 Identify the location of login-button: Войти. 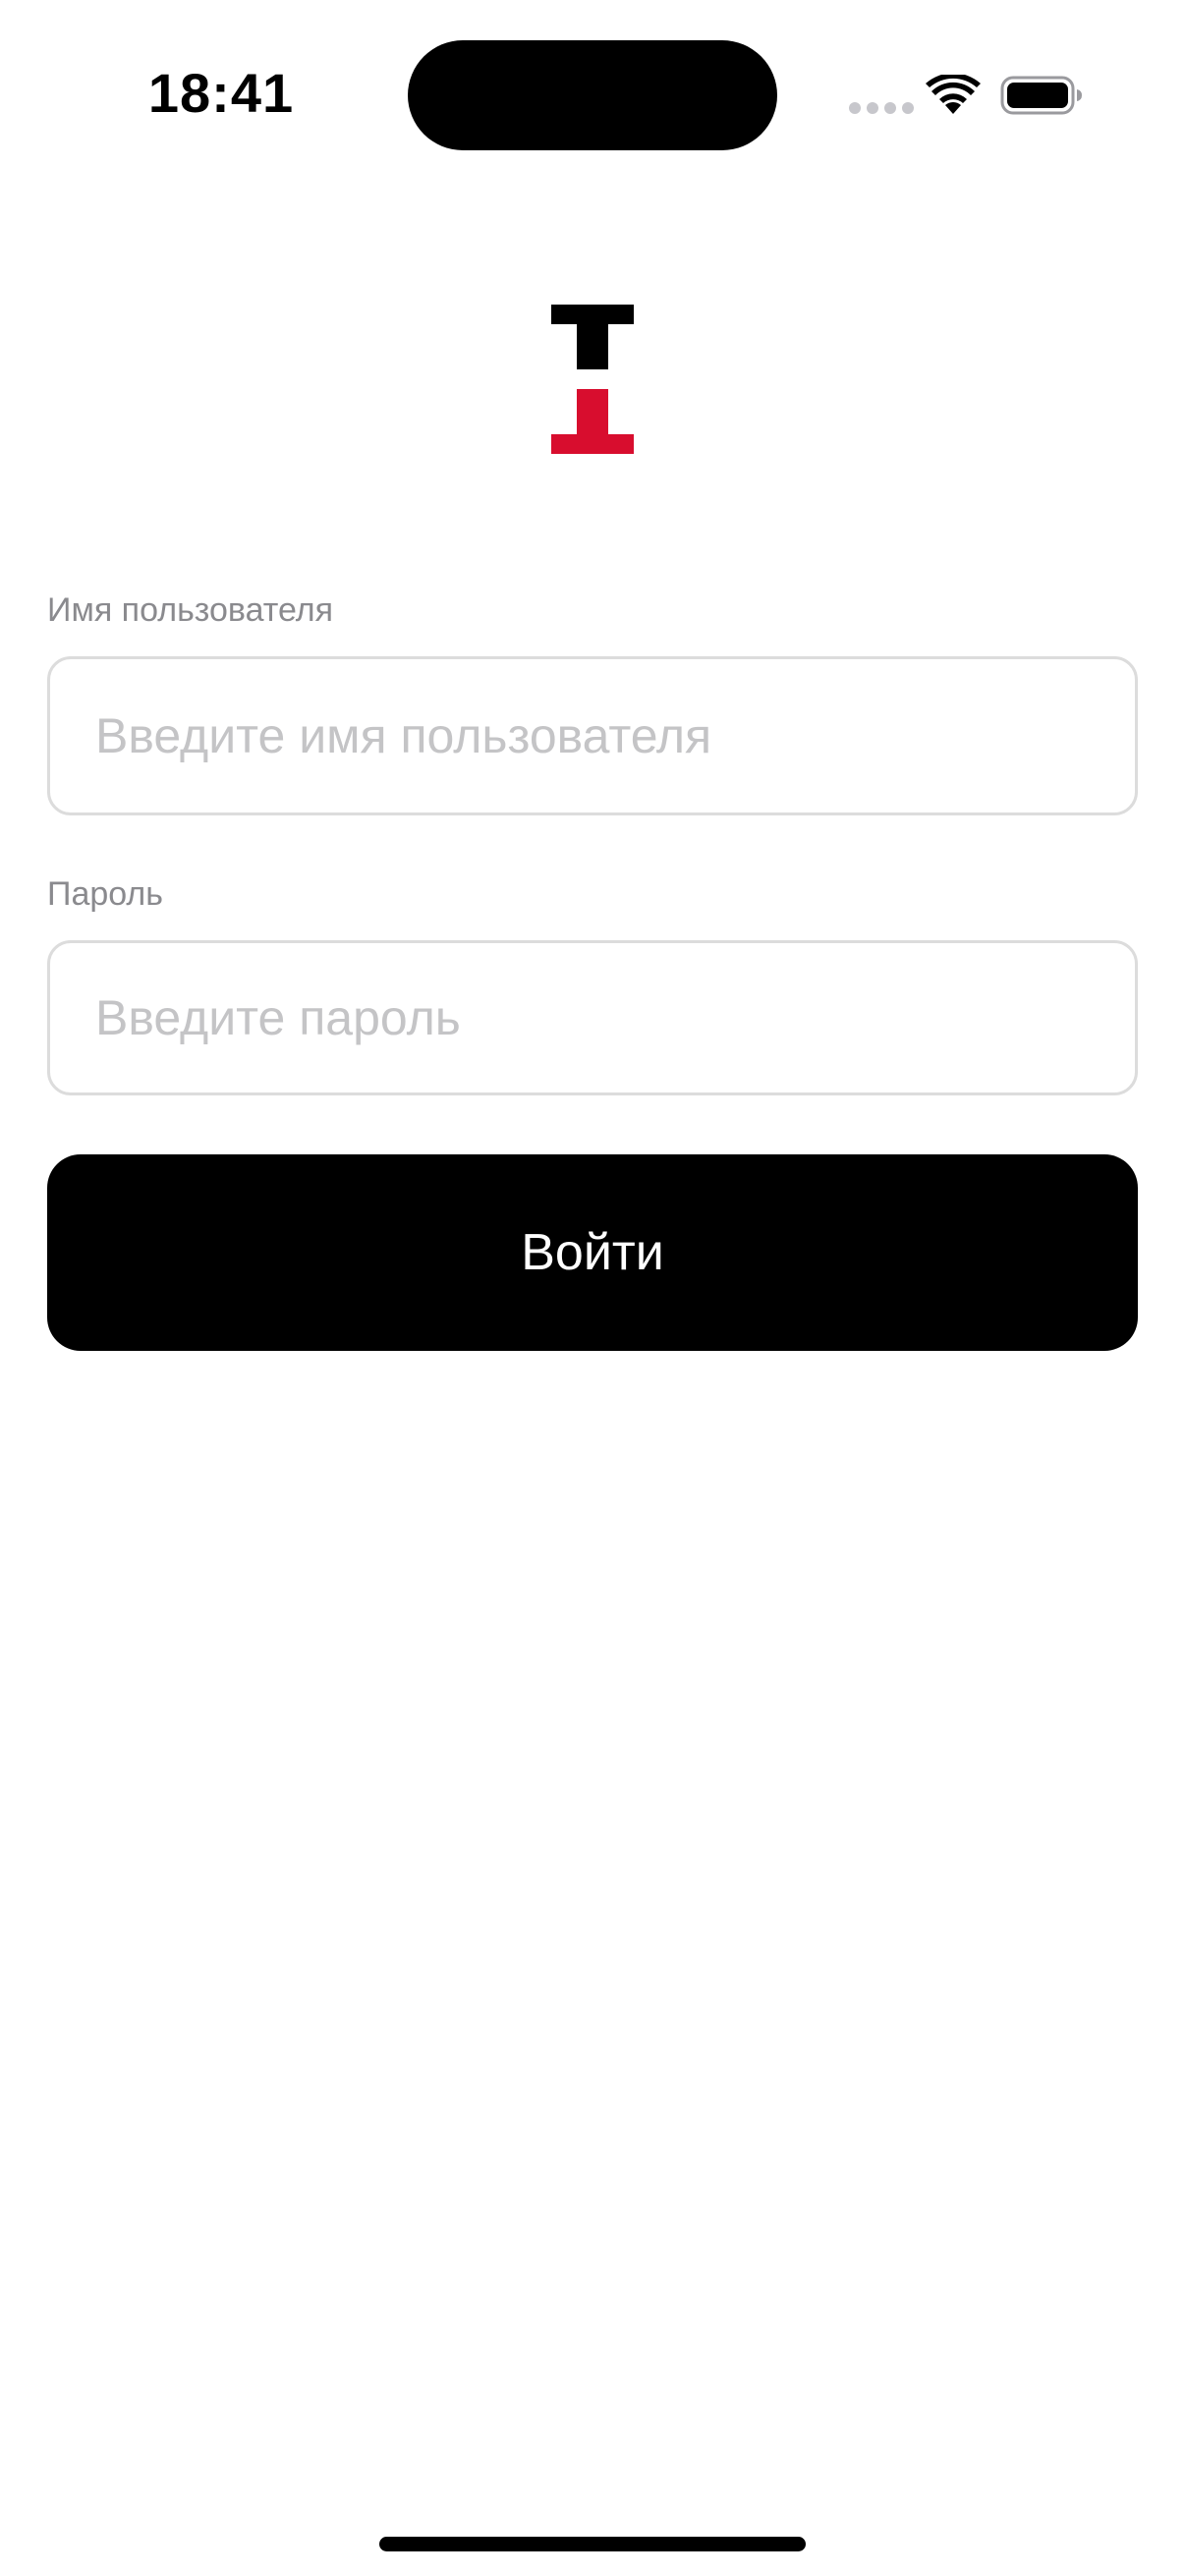
(592, 1252).